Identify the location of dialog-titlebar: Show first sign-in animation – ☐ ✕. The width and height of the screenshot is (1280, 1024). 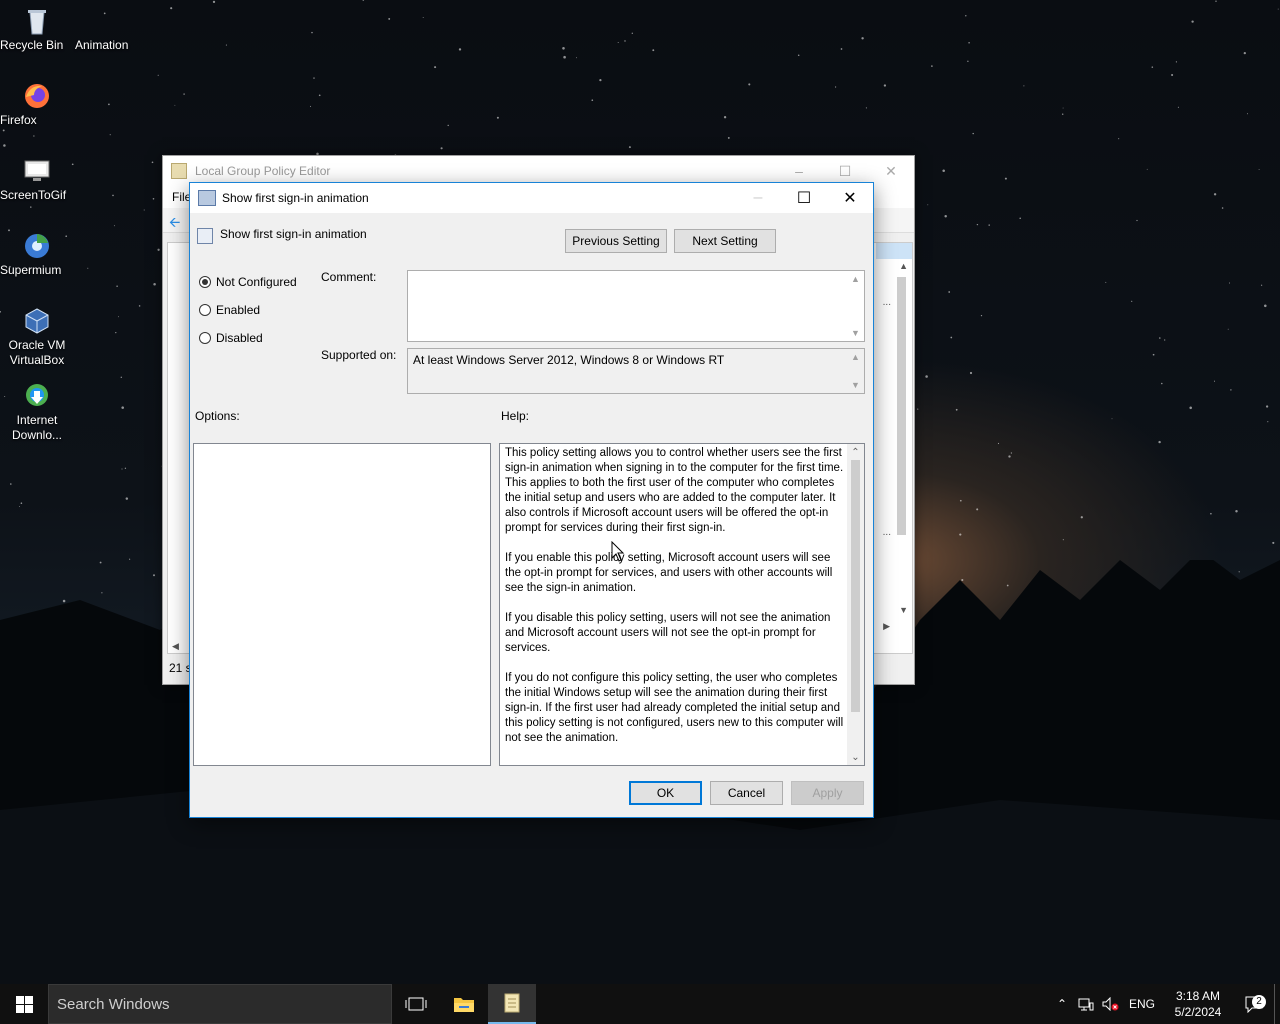
(531, 198).